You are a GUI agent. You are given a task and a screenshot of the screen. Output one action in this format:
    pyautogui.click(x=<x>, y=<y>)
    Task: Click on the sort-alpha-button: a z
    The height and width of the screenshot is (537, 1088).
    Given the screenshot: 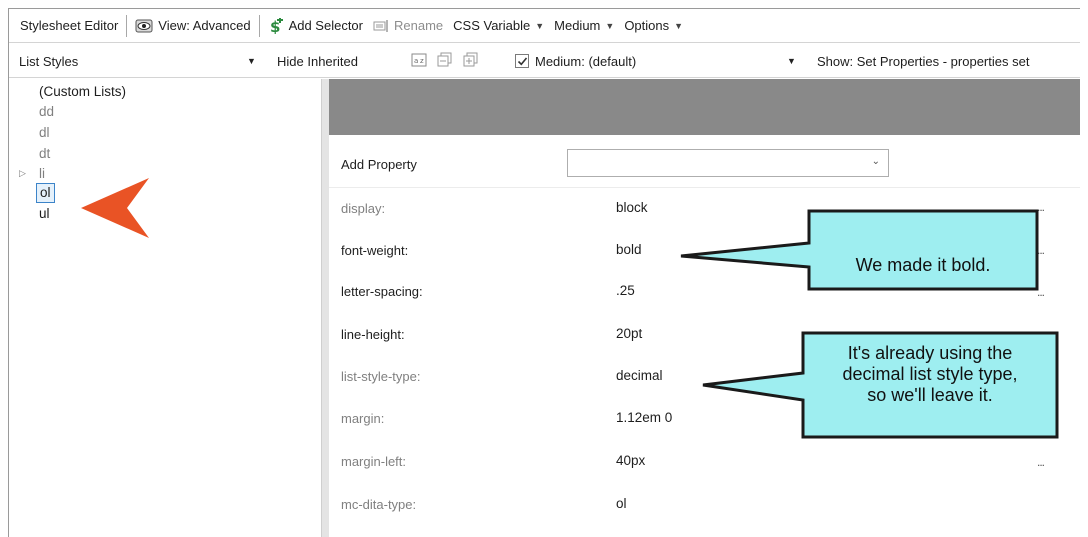 What is the action you would take?
    pyautogui.click(x=419, y=61)
    